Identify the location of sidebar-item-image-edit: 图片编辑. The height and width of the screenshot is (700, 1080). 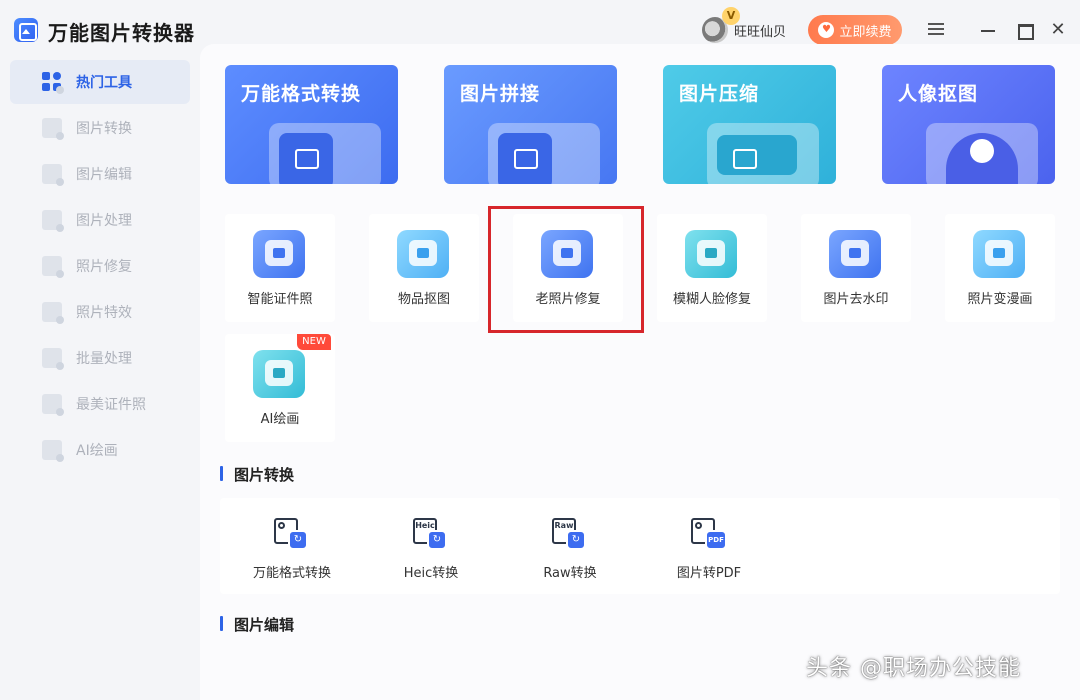
(100, 174).